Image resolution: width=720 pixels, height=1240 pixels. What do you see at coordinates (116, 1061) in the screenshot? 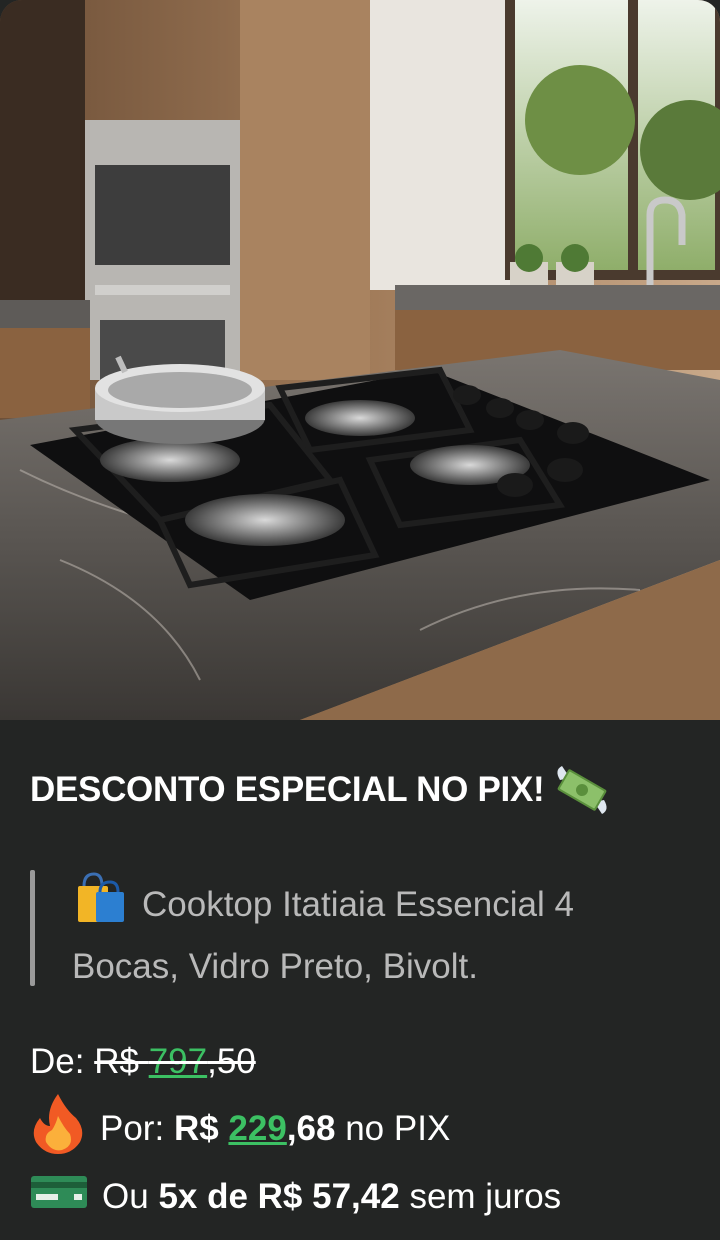
I see `price-from-currency: R$` at bounding box center [116, 1061].